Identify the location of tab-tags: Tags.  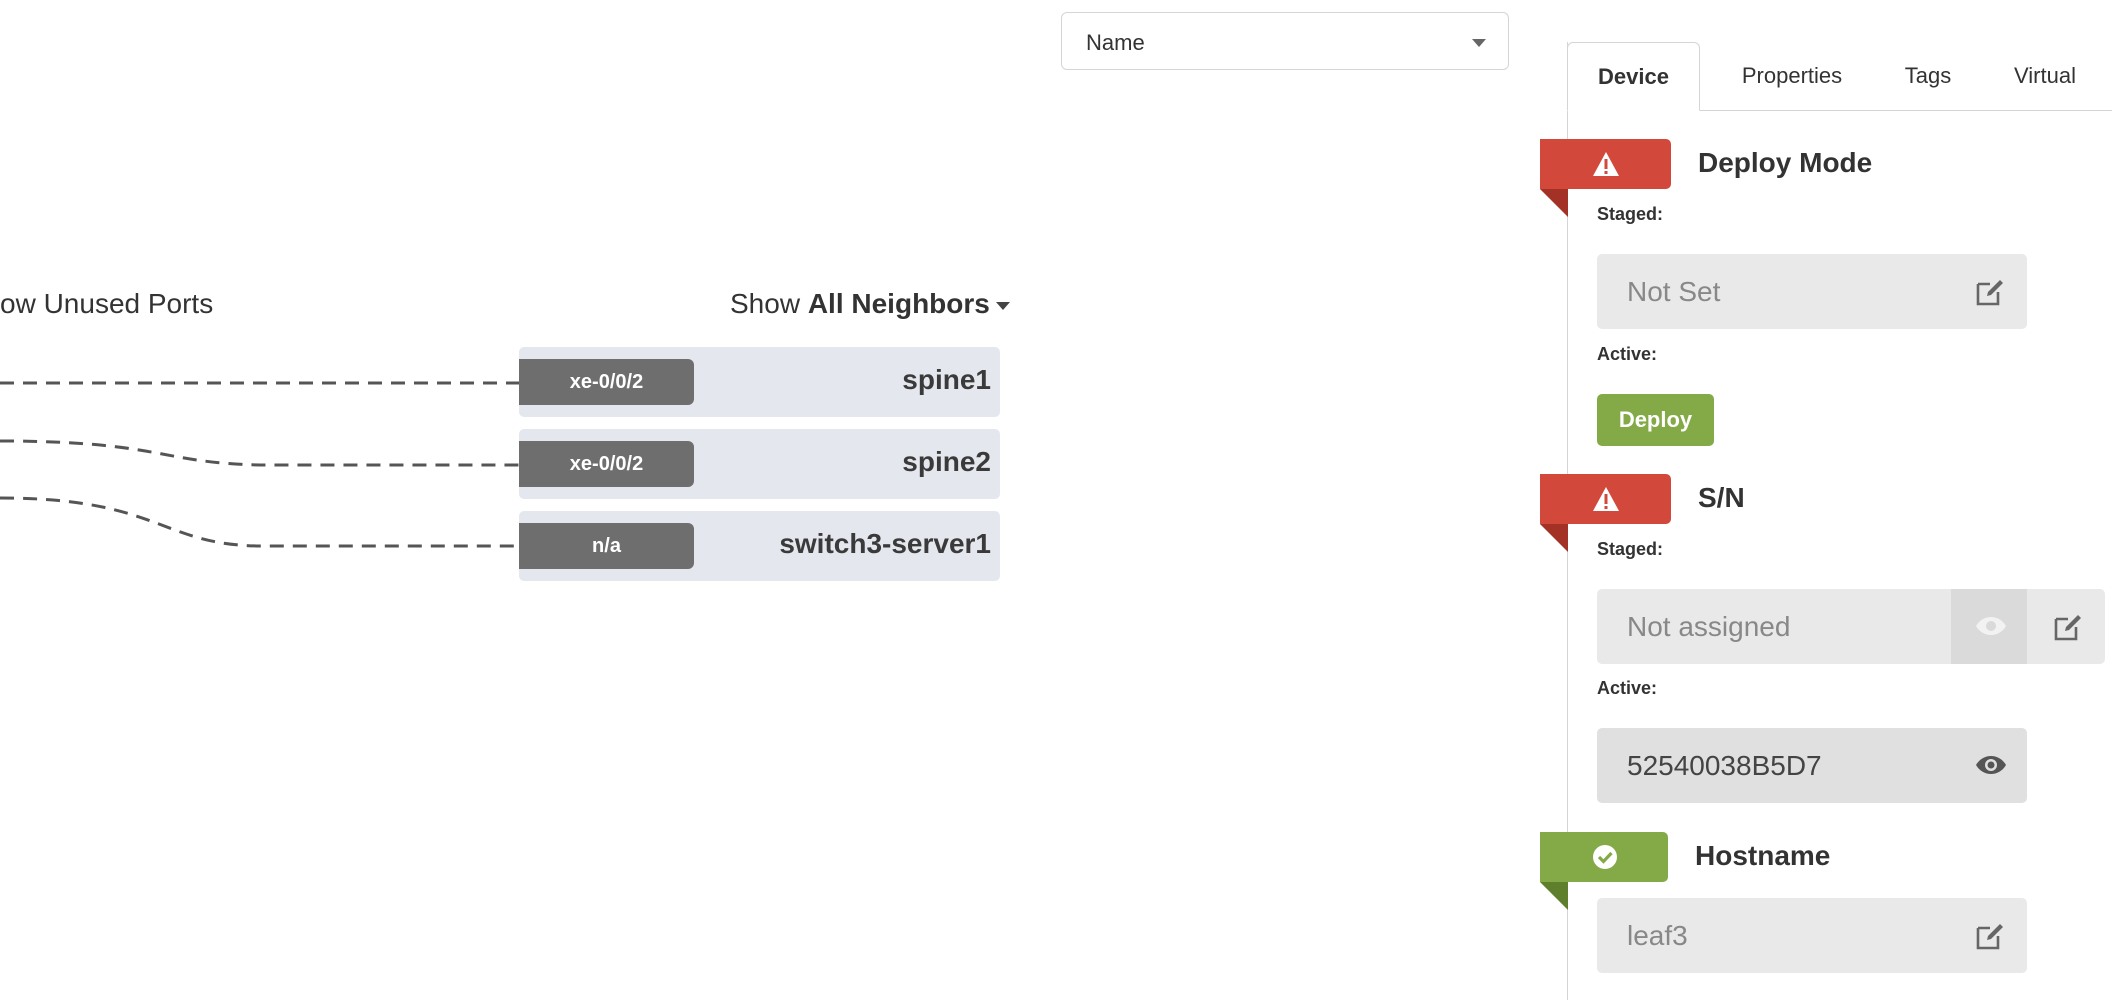
(1928, 76).